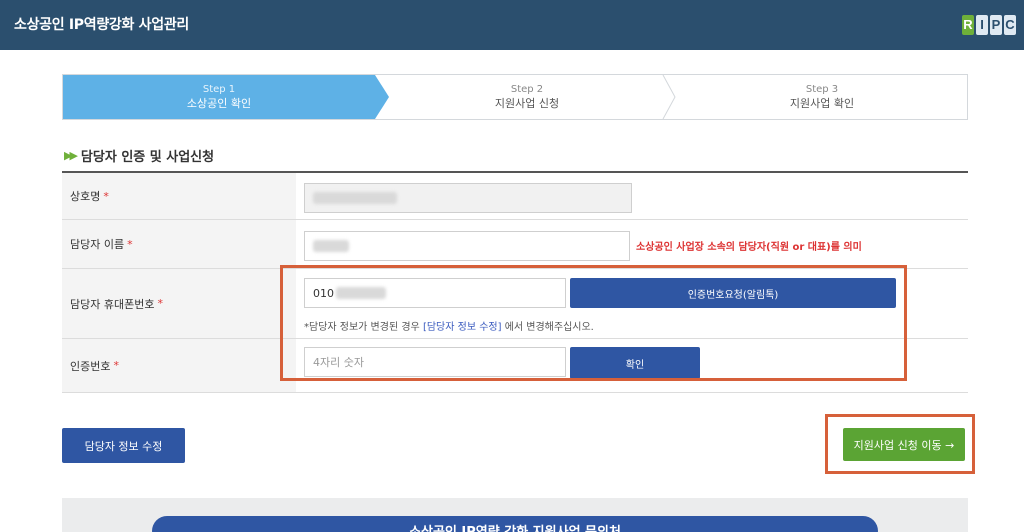  I want to click on step-label: 지원사업 확인, so click(822, 103).